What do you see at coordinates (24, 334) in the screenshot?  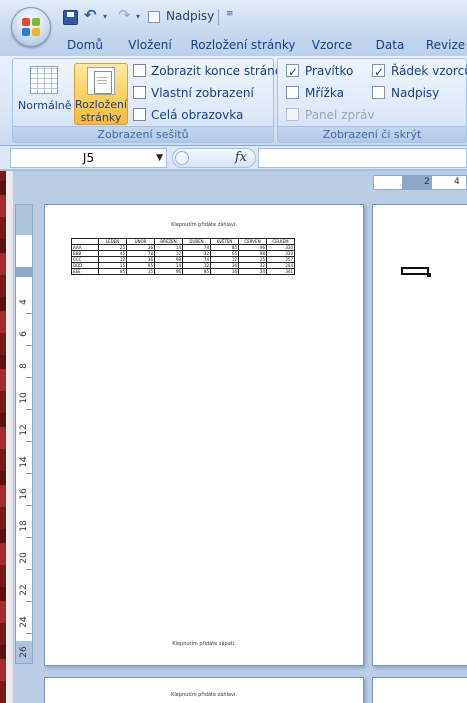 I see `vruler-label: 6` at bounding box center [24, 334].